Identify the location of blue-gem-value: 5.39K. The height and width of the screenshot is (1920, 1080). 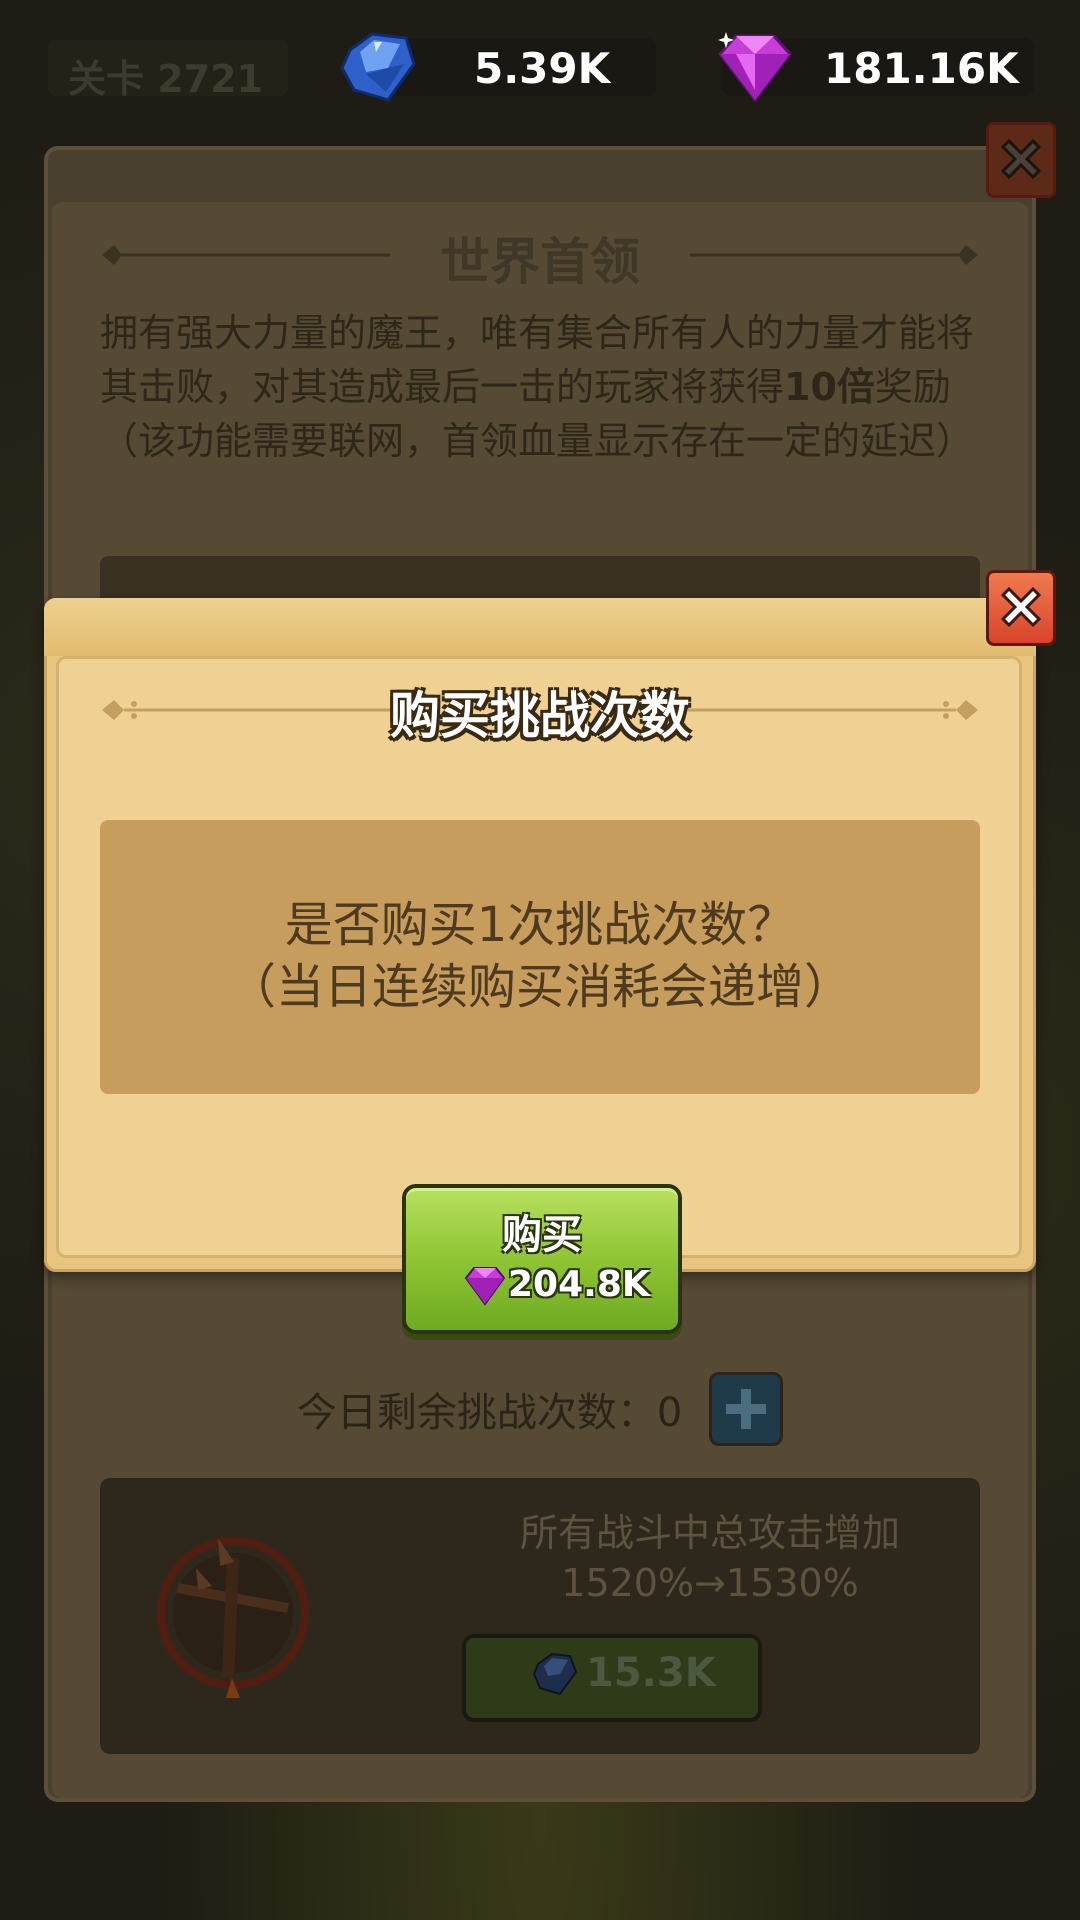
(542, 68).